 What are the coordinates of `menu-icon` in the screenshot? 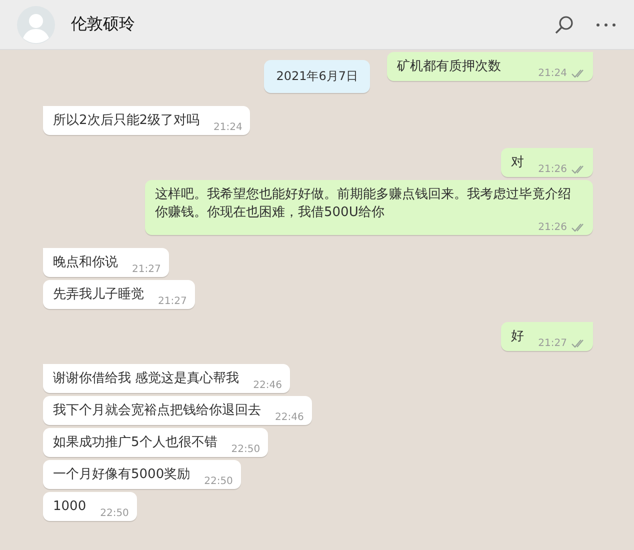 It's located at (606, 24).